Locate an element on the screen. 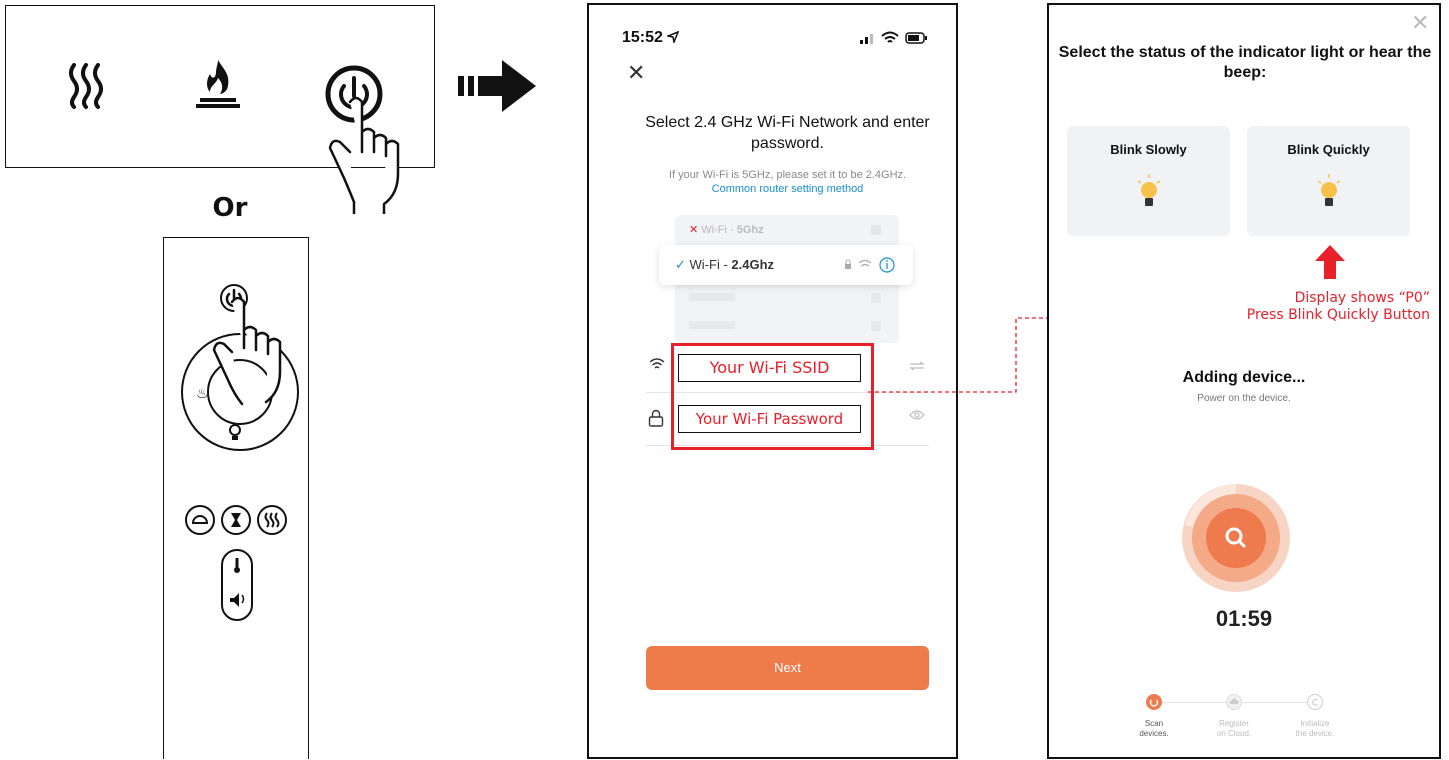  blink-slowly-label: Blink Slowly is located at coordinates (1148, 149).